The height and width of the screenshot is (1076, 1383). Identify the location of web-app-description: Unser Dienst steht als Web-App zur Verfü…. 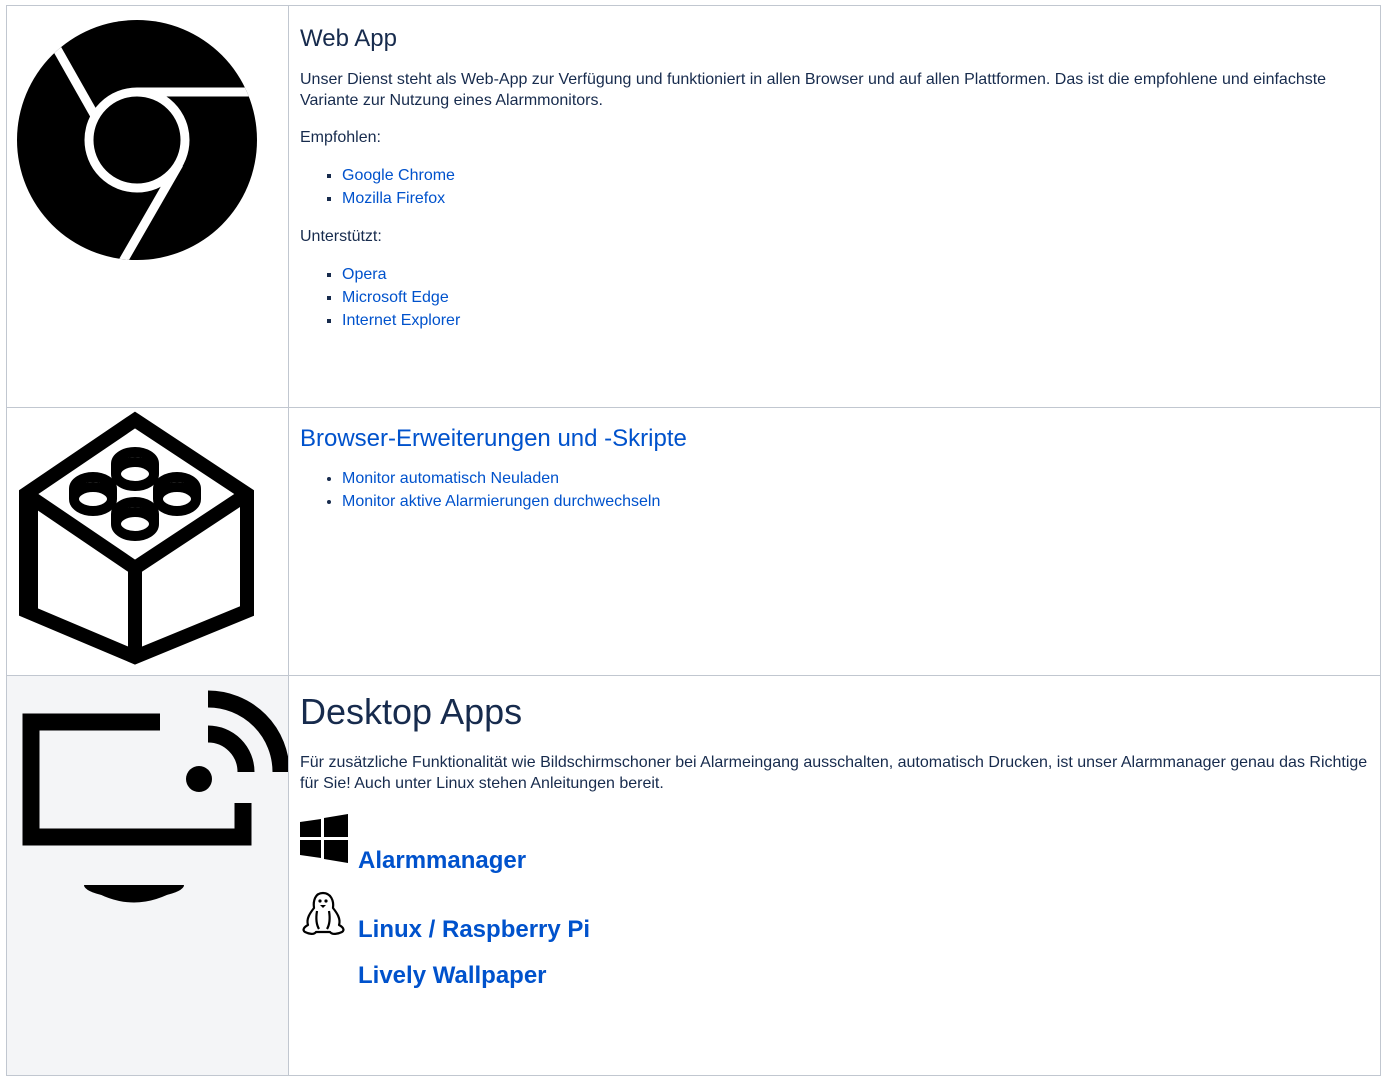
(813, 90).